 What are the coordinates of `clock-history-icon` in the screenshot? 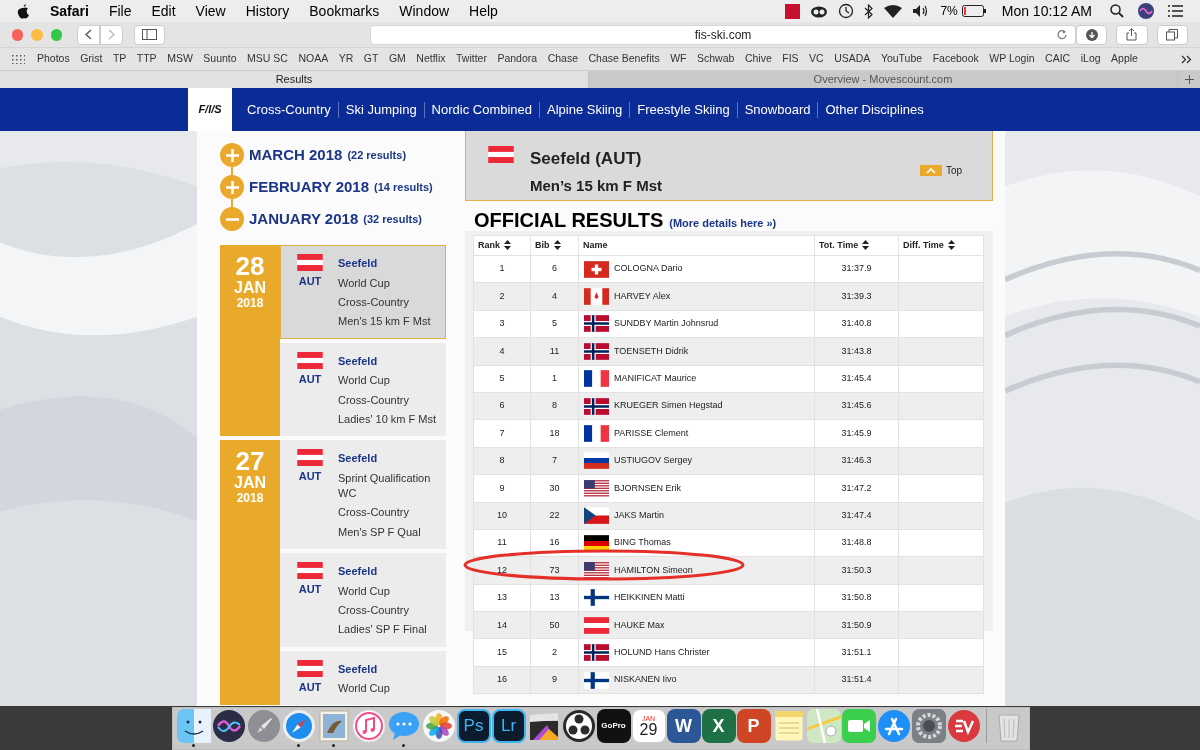 It's located at (846, 11).